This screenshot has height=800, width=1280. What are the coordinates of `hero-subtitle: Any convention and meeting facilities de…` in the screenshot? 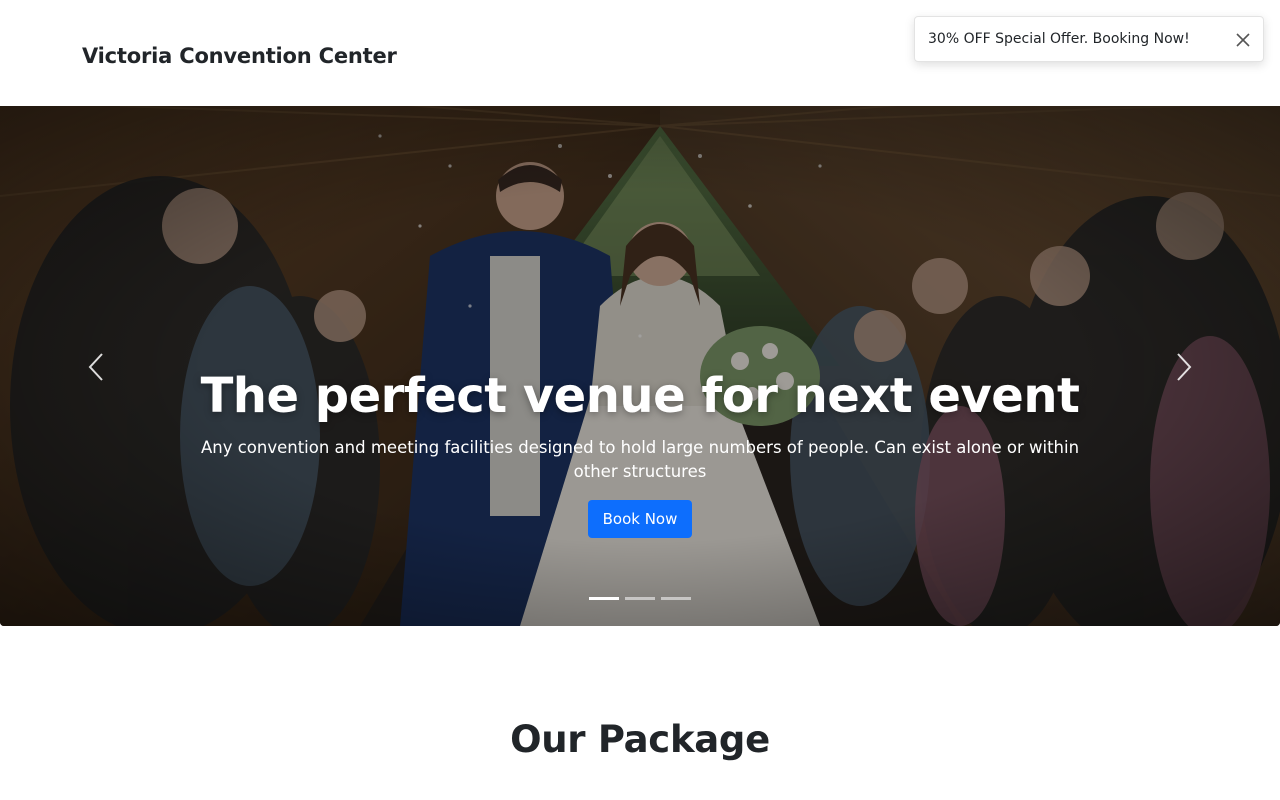 It's located at (640, 459).